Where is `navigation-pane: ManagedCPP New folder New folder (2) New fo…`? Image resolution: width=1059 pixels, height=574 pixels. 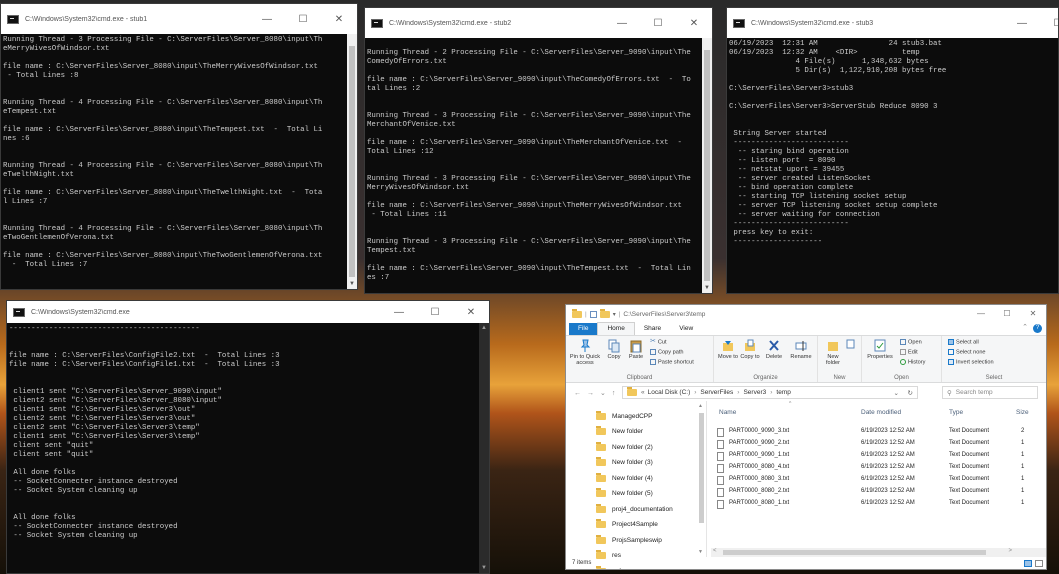
navigation-pane: ManagedCPP New folder New folder (2) New fo… is located at coordinates (636, 485).